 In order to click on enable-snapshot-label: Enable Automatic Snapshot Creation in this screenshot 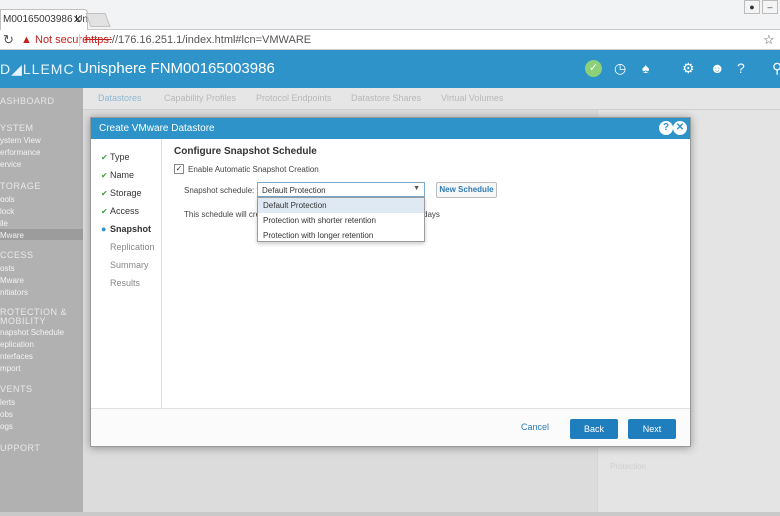, I will do `click(253, 169)`.